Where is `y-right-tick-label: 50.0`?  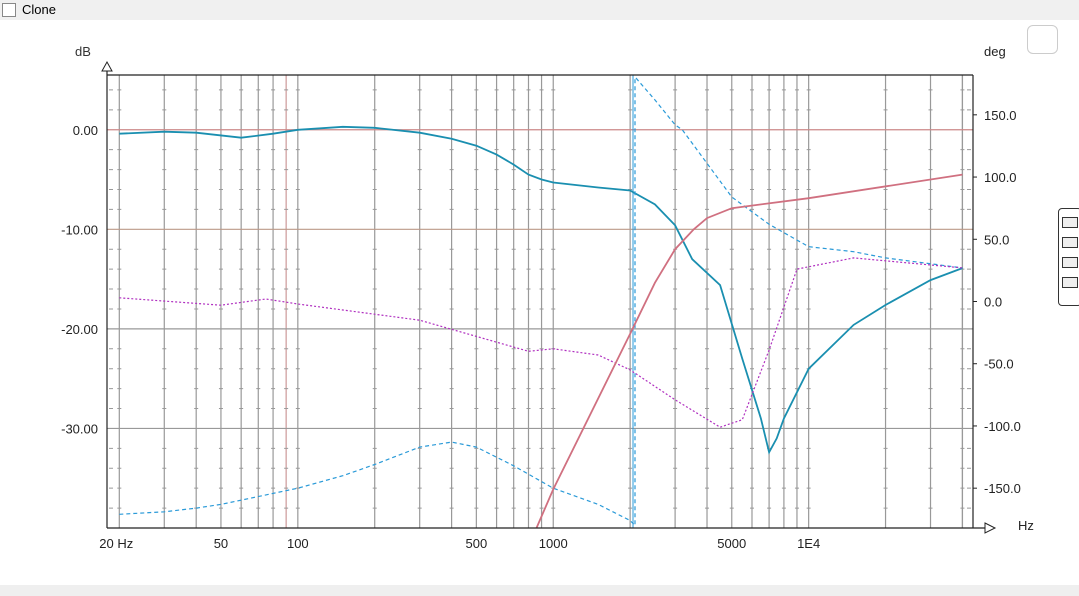
y-right-tick-label: 50.0 is located at coordinates (996, 239).